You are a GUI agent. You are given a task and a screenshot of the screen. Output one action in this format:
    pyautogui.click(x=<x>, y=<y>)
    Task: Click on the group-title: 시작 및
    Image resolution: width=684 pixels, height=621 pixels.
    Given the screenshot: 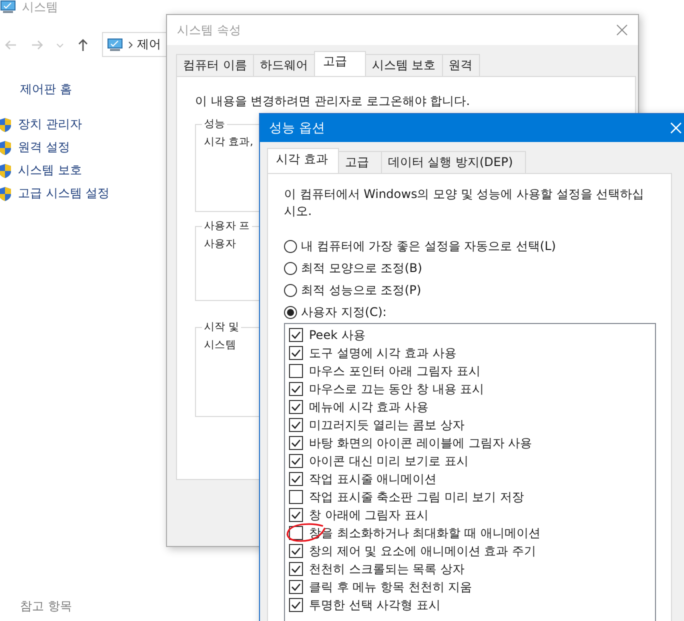 What is the action you would take?
    pyautogui.click(x=222, y=327)
    